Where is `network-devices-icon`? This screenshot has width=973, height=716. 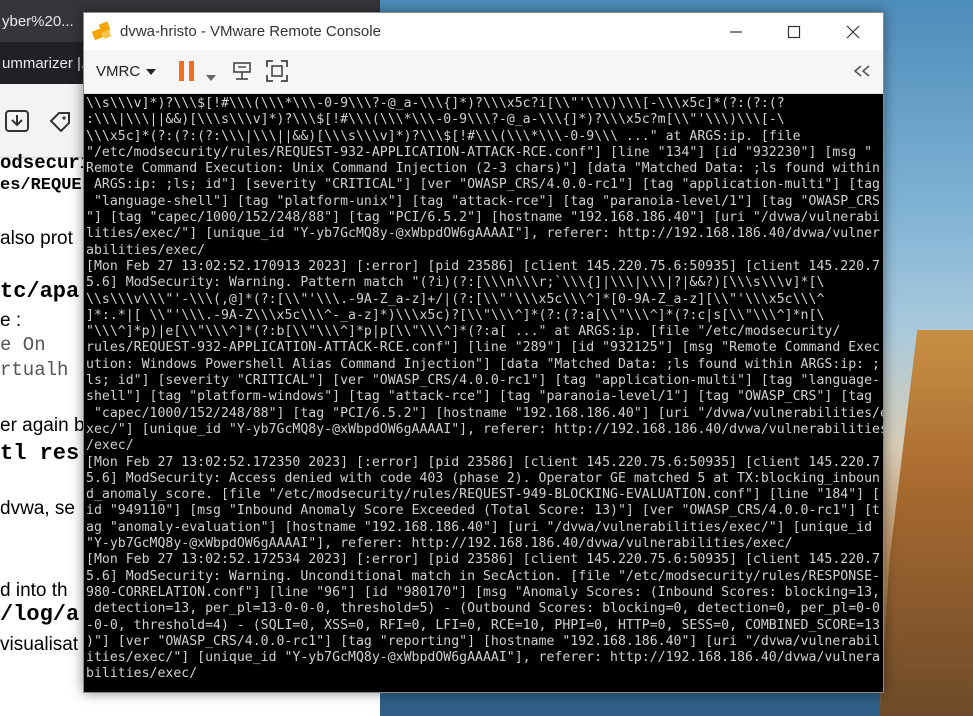 network-devices-icon is located at coordinates (242, 71).